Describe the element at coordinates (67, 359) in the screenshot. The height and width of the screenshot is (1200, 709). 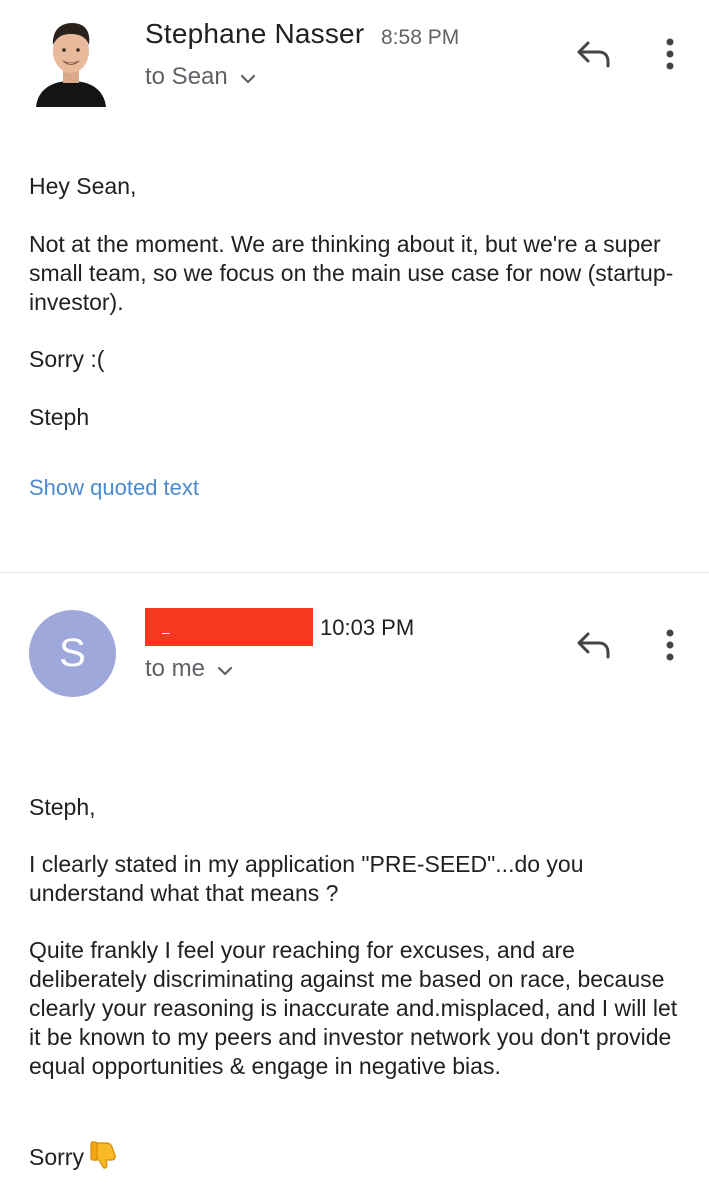
I see `body-line: Sorry :(` at that location.